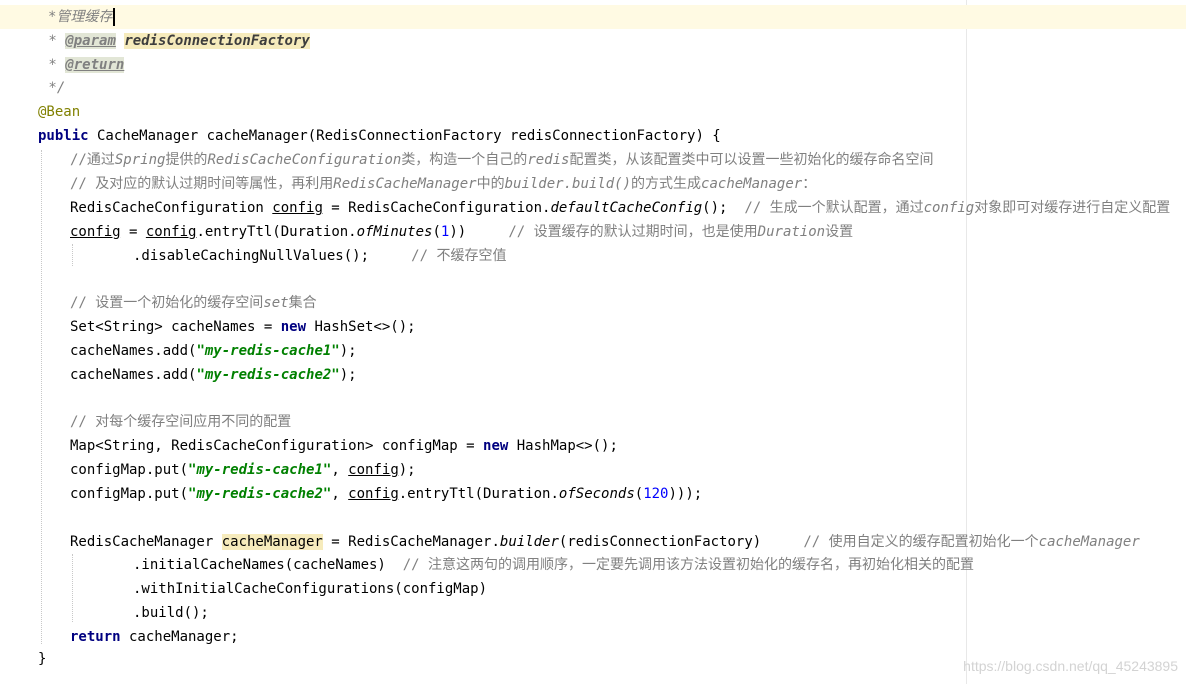  What do you see at coordinates (593, 637) in the screenshot?
I see `code-line: return cacheManager;` at bounding box center [593, 637].